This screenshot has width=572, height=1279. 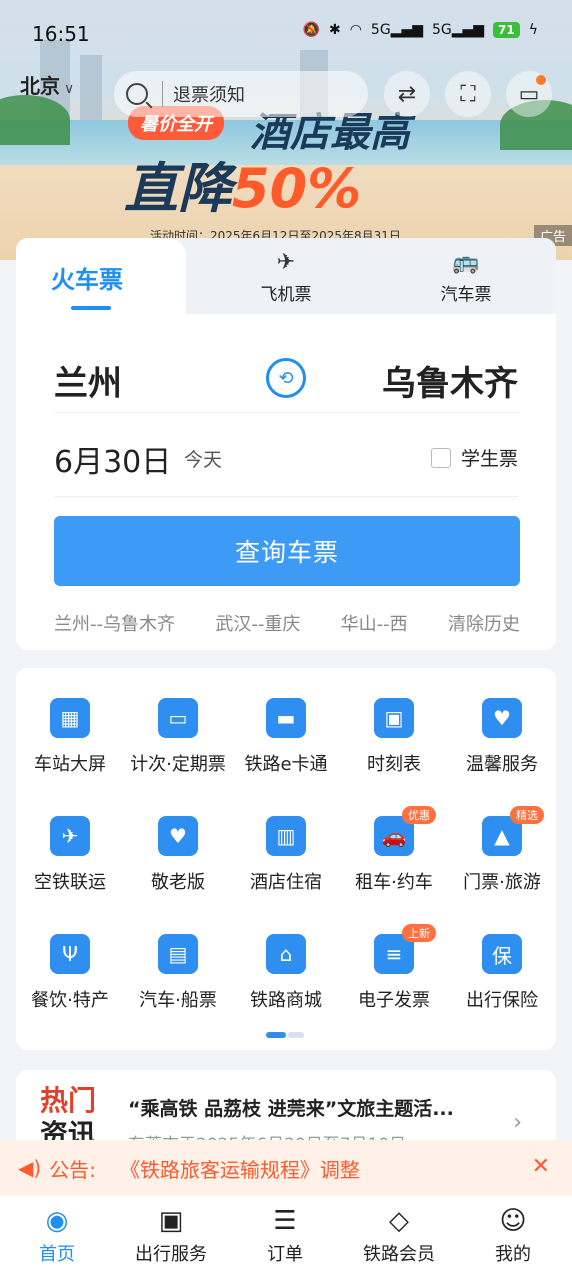 I want to click on nav-home: ◉ 首页, so click(x=57, y=1236).